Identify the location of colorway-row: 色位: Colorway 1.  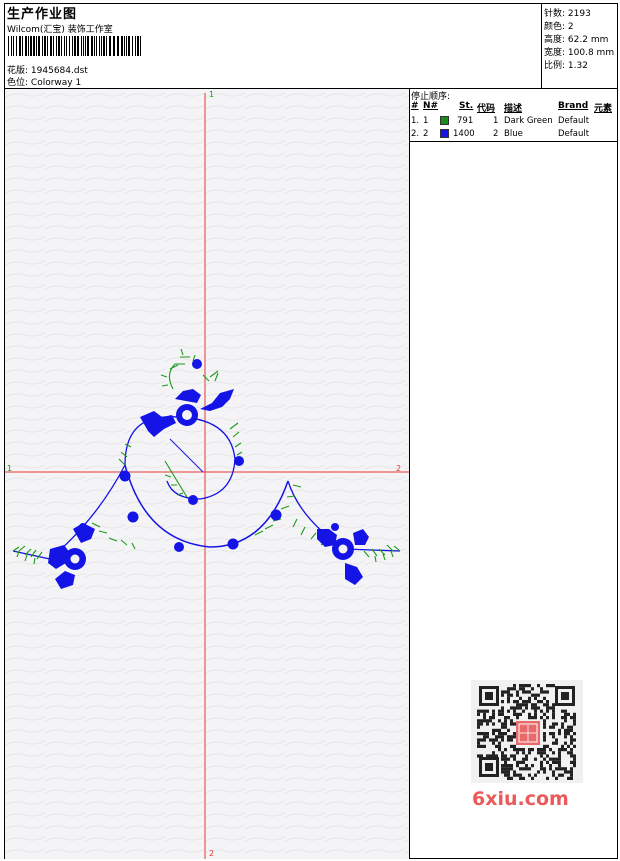
(44, 81).